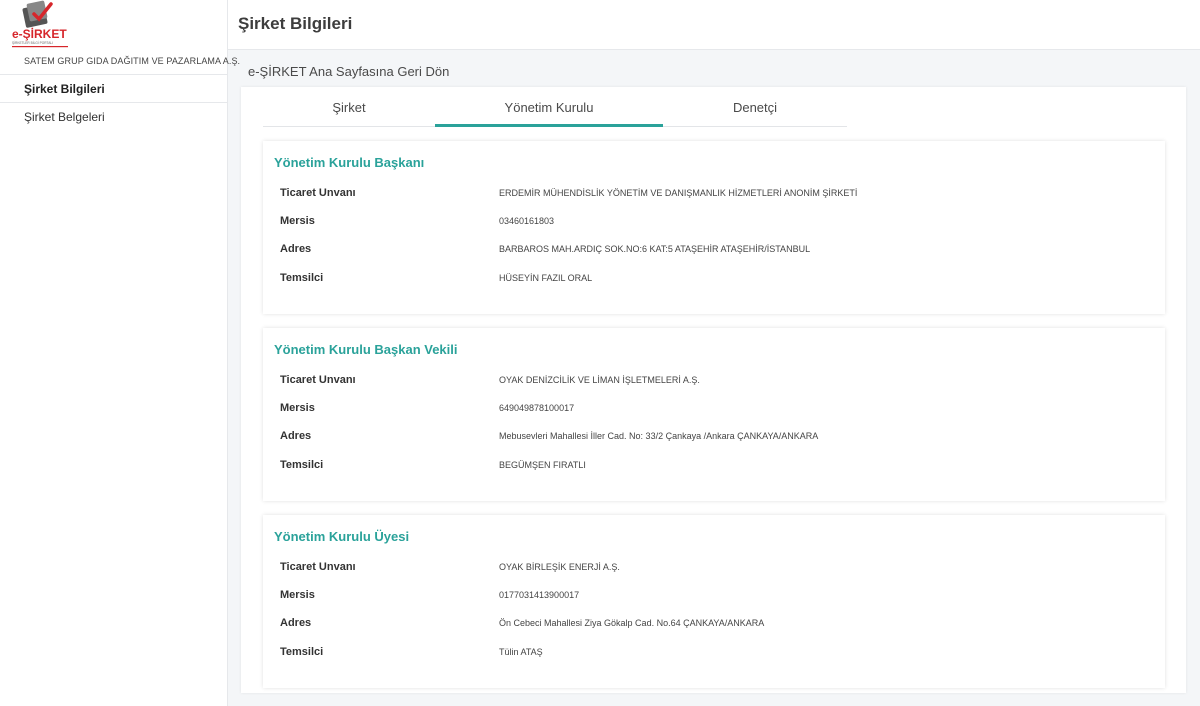  I want to click on tab-bar: Şirket Yönetim Kurulu Denetçi, so click(555, 107).